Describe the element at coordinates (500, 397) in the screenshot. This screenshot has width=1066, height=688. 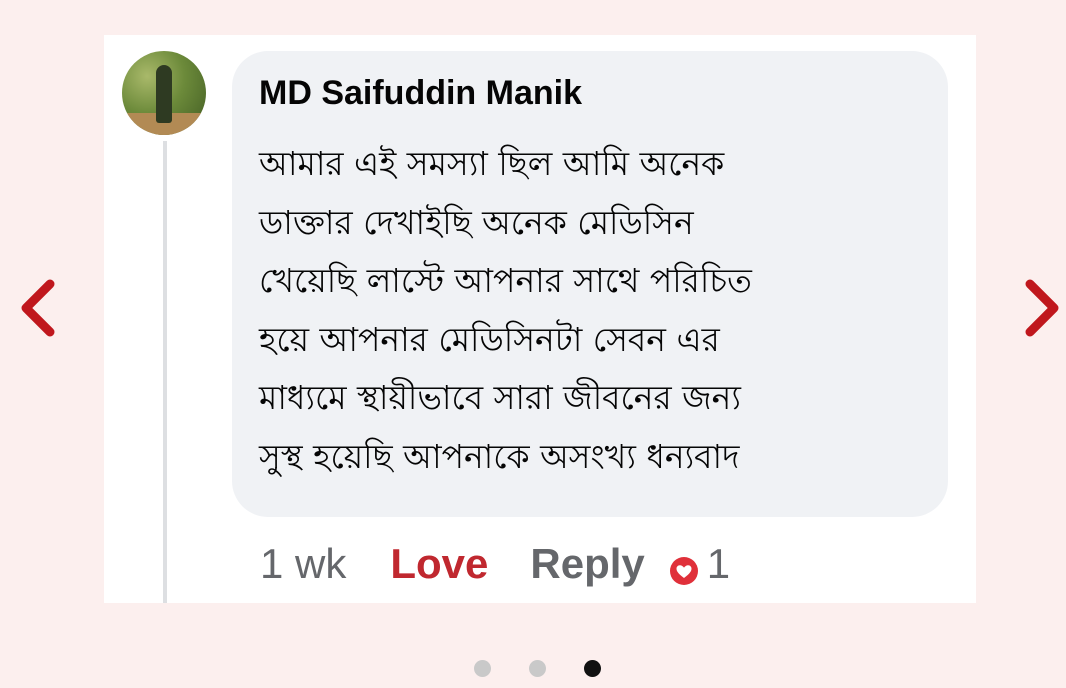
I see `comment-text-line: মাধ্যমে স্থায়ীভাবে সারা জীবনের জন্য` at that location.